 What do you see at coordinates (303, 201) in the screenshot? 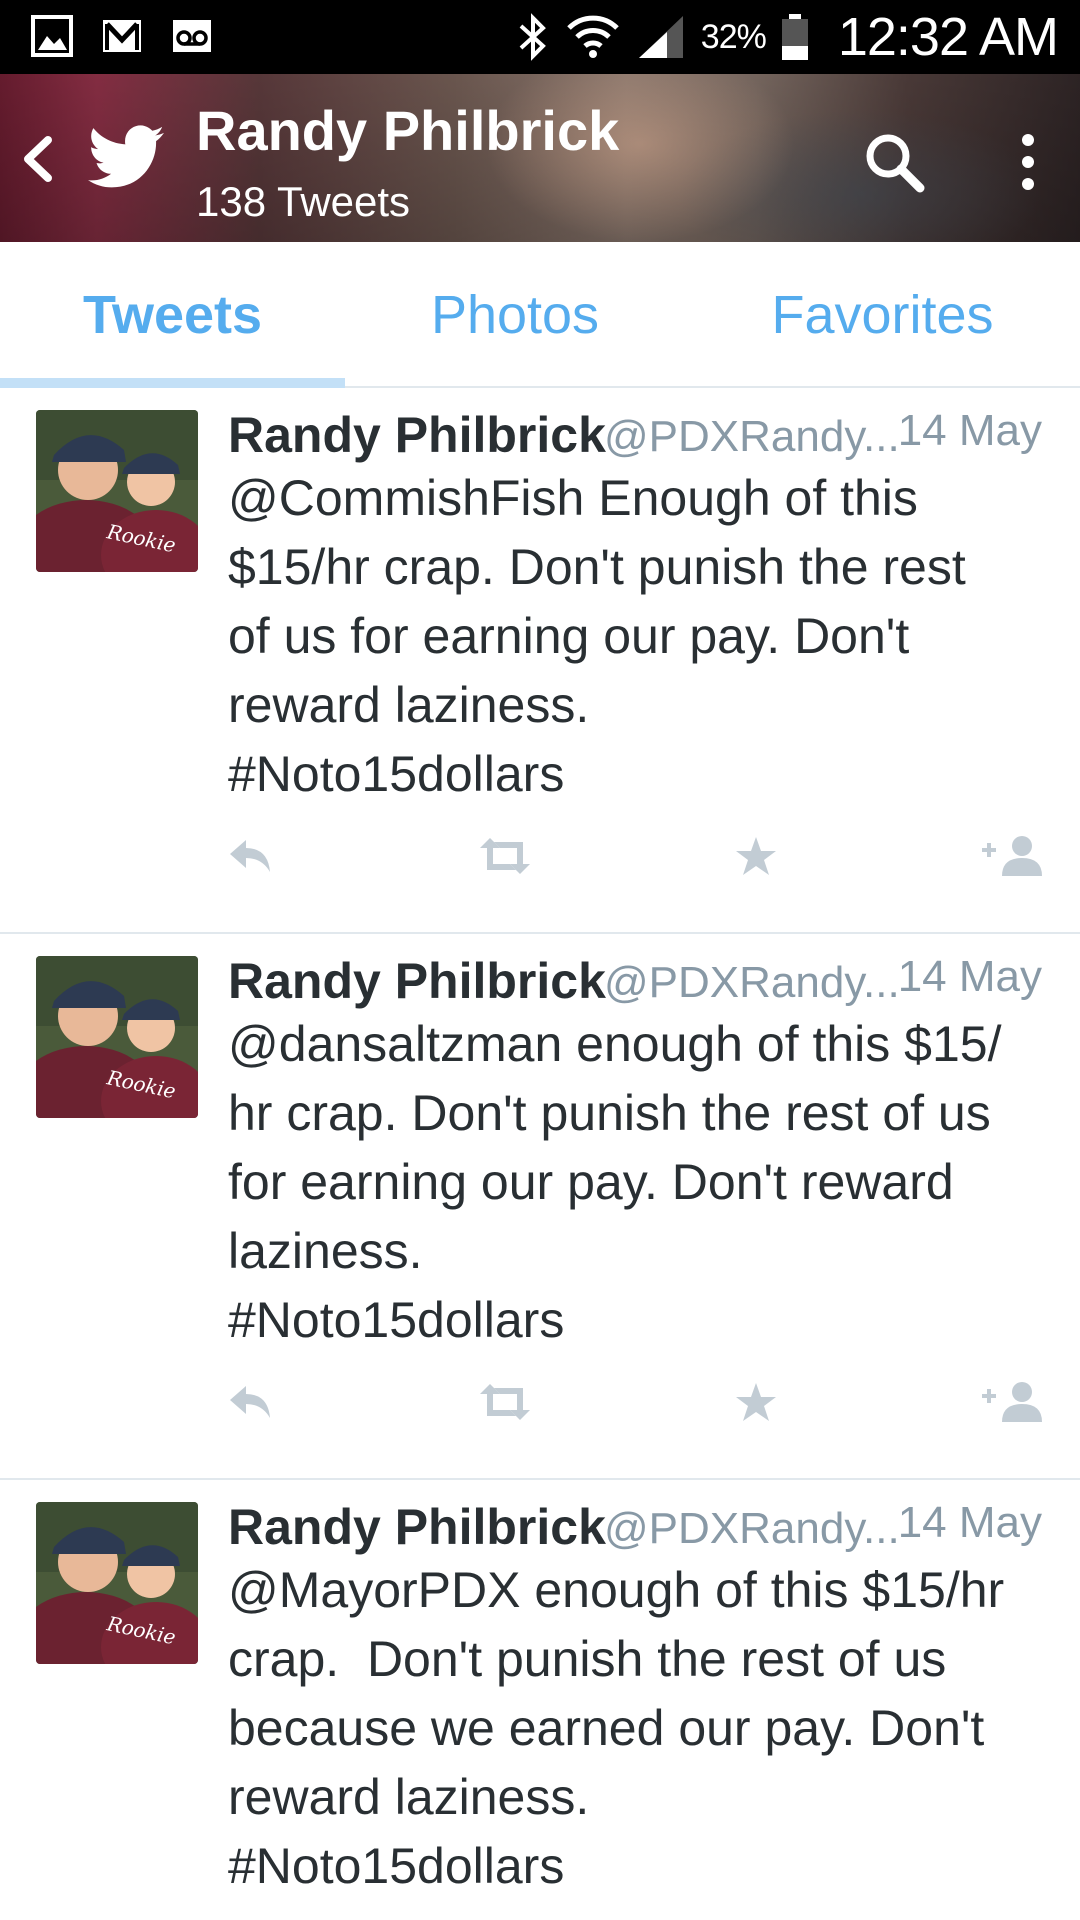
I see `tweet-count: 138 Tweets` at bounding box center [303, 201].